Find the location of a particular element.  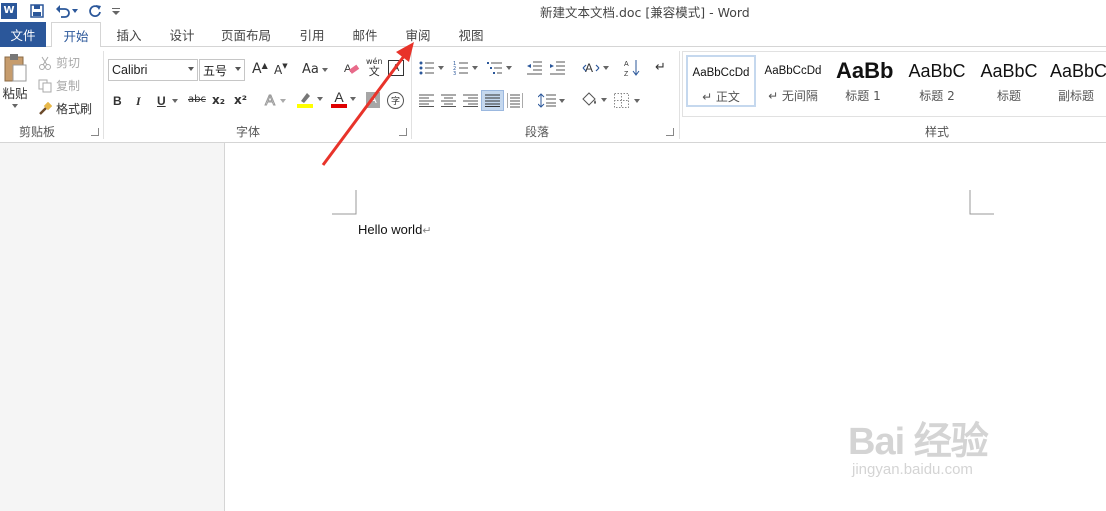

format-painter-icon is located at coordinates (45, 108).